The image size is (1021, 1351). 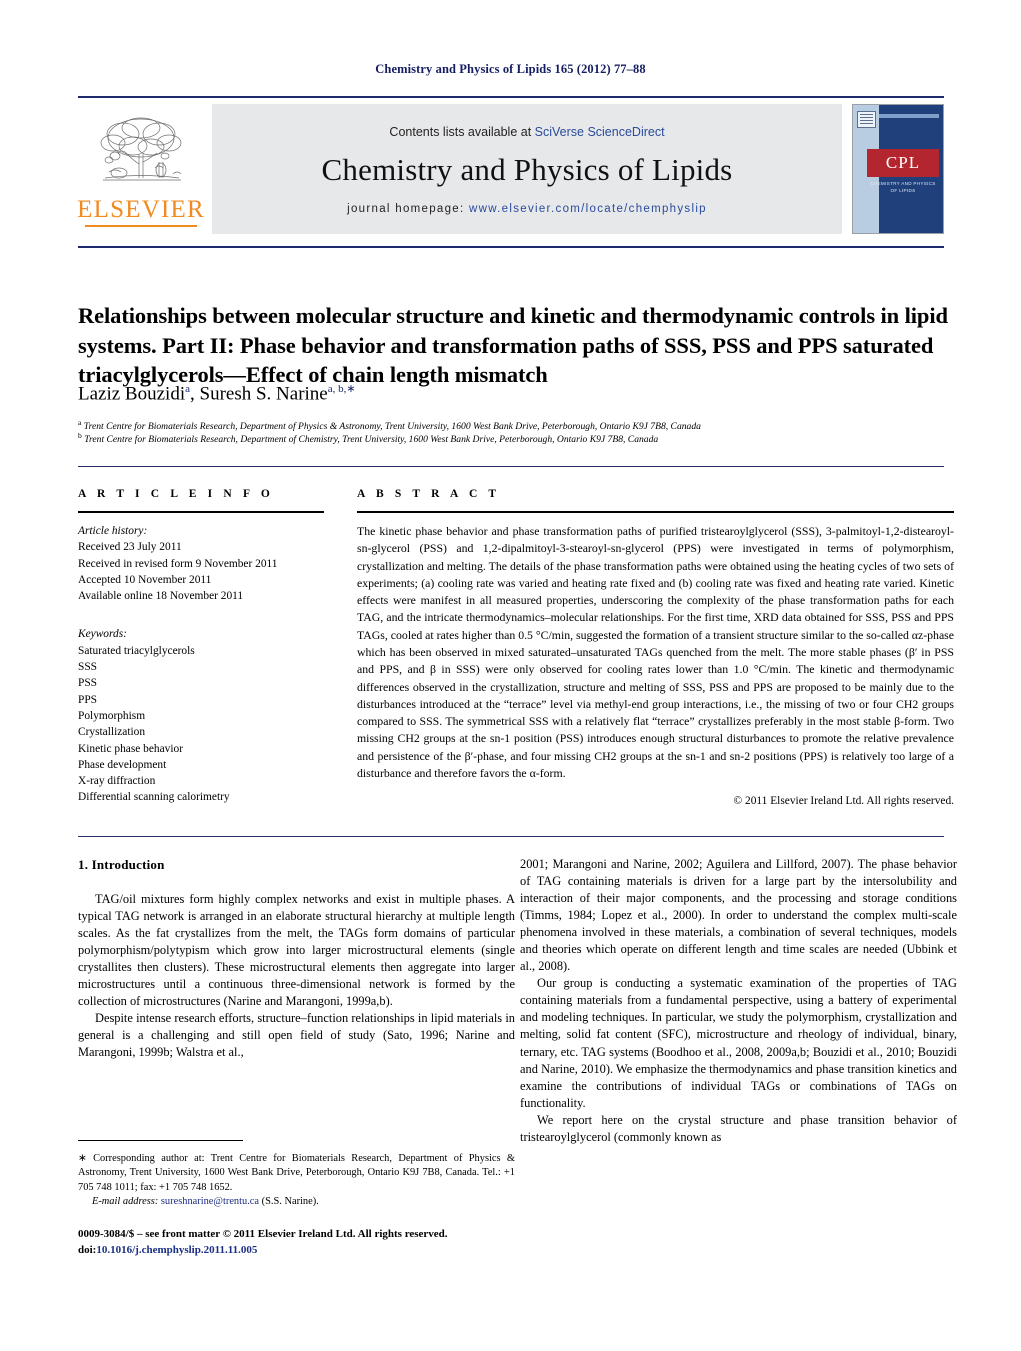 What do you see at coordinates (113, 531) in the screenshot?
I see `article-history-label: Article history:` at bounding box center [113, 531].